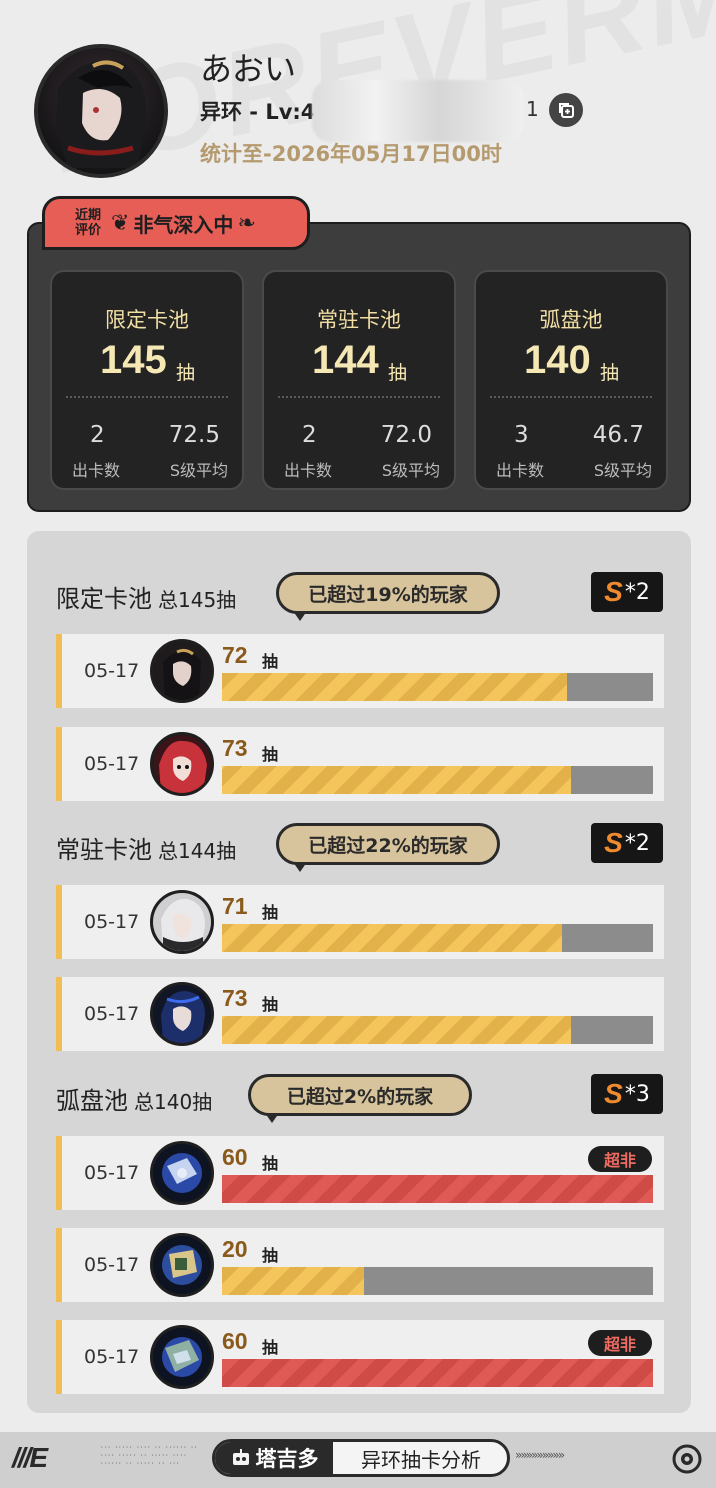  Describe the element at coordinates (235, 655) in the screenshot. I see `pull-count: 72` at that location.